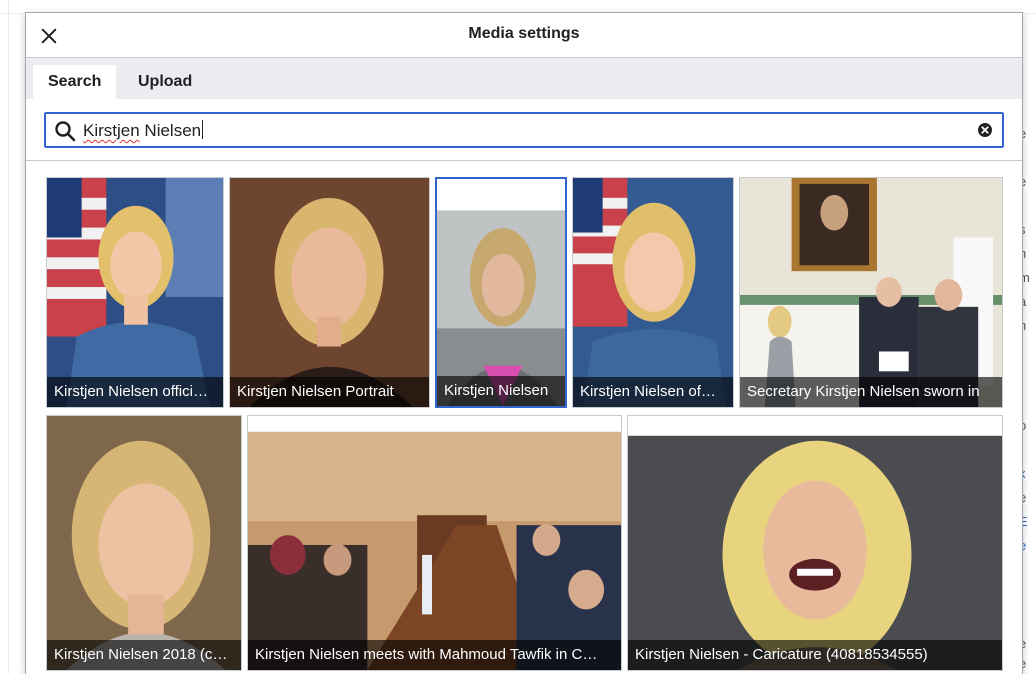 This screenshot has width=1036, height=674. What do you see at coordinates (203, 129) in the screenshot?
I see `text-caret` at bounding box center [203, 129].